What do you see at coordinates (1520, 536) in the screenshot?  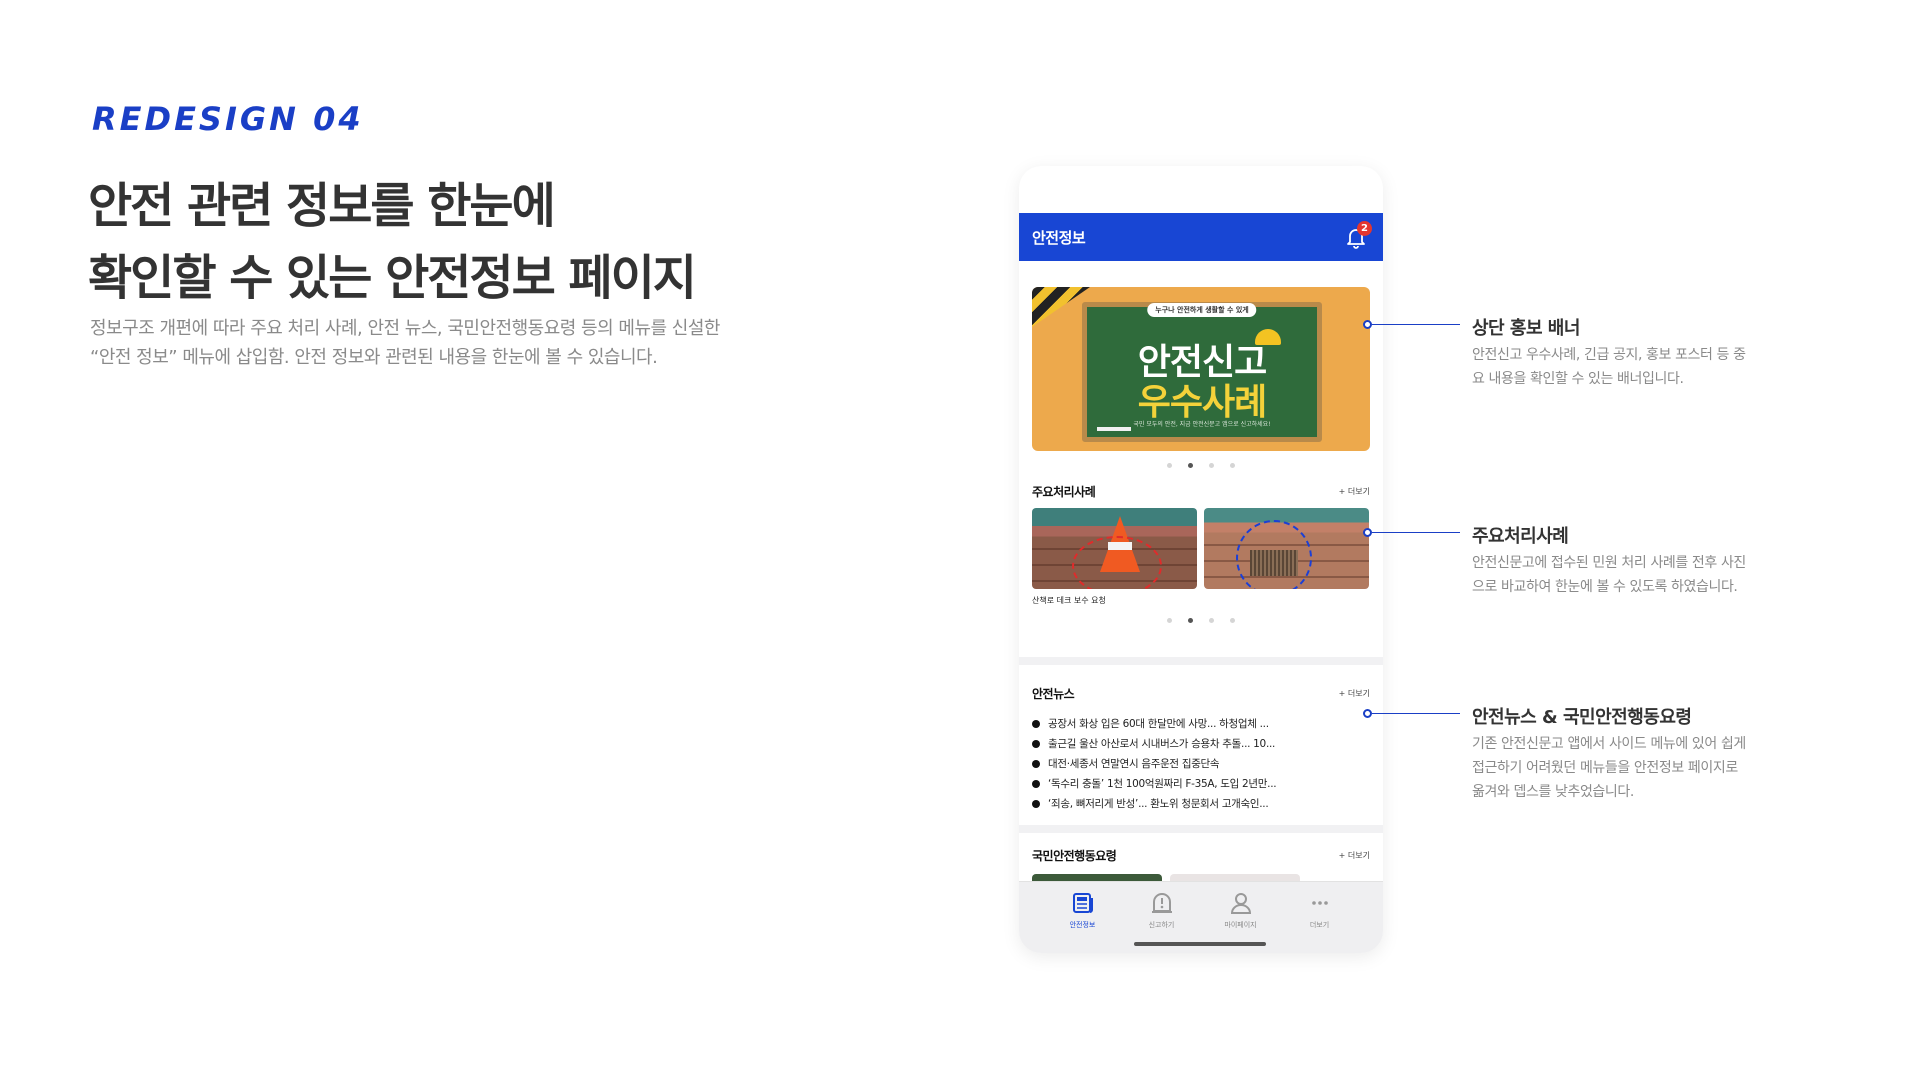 I see `annotation-title-cases: 주요처리사례` at bounding box center [1520, 536].